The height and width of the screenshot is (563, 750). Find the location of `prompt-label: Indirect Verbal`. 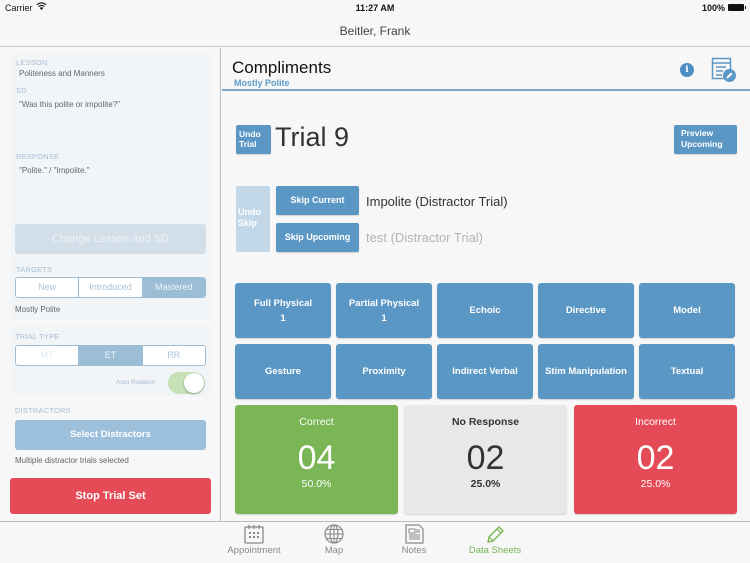

prompt-label: Indirect Verbal is located at coordinates (485, 371).